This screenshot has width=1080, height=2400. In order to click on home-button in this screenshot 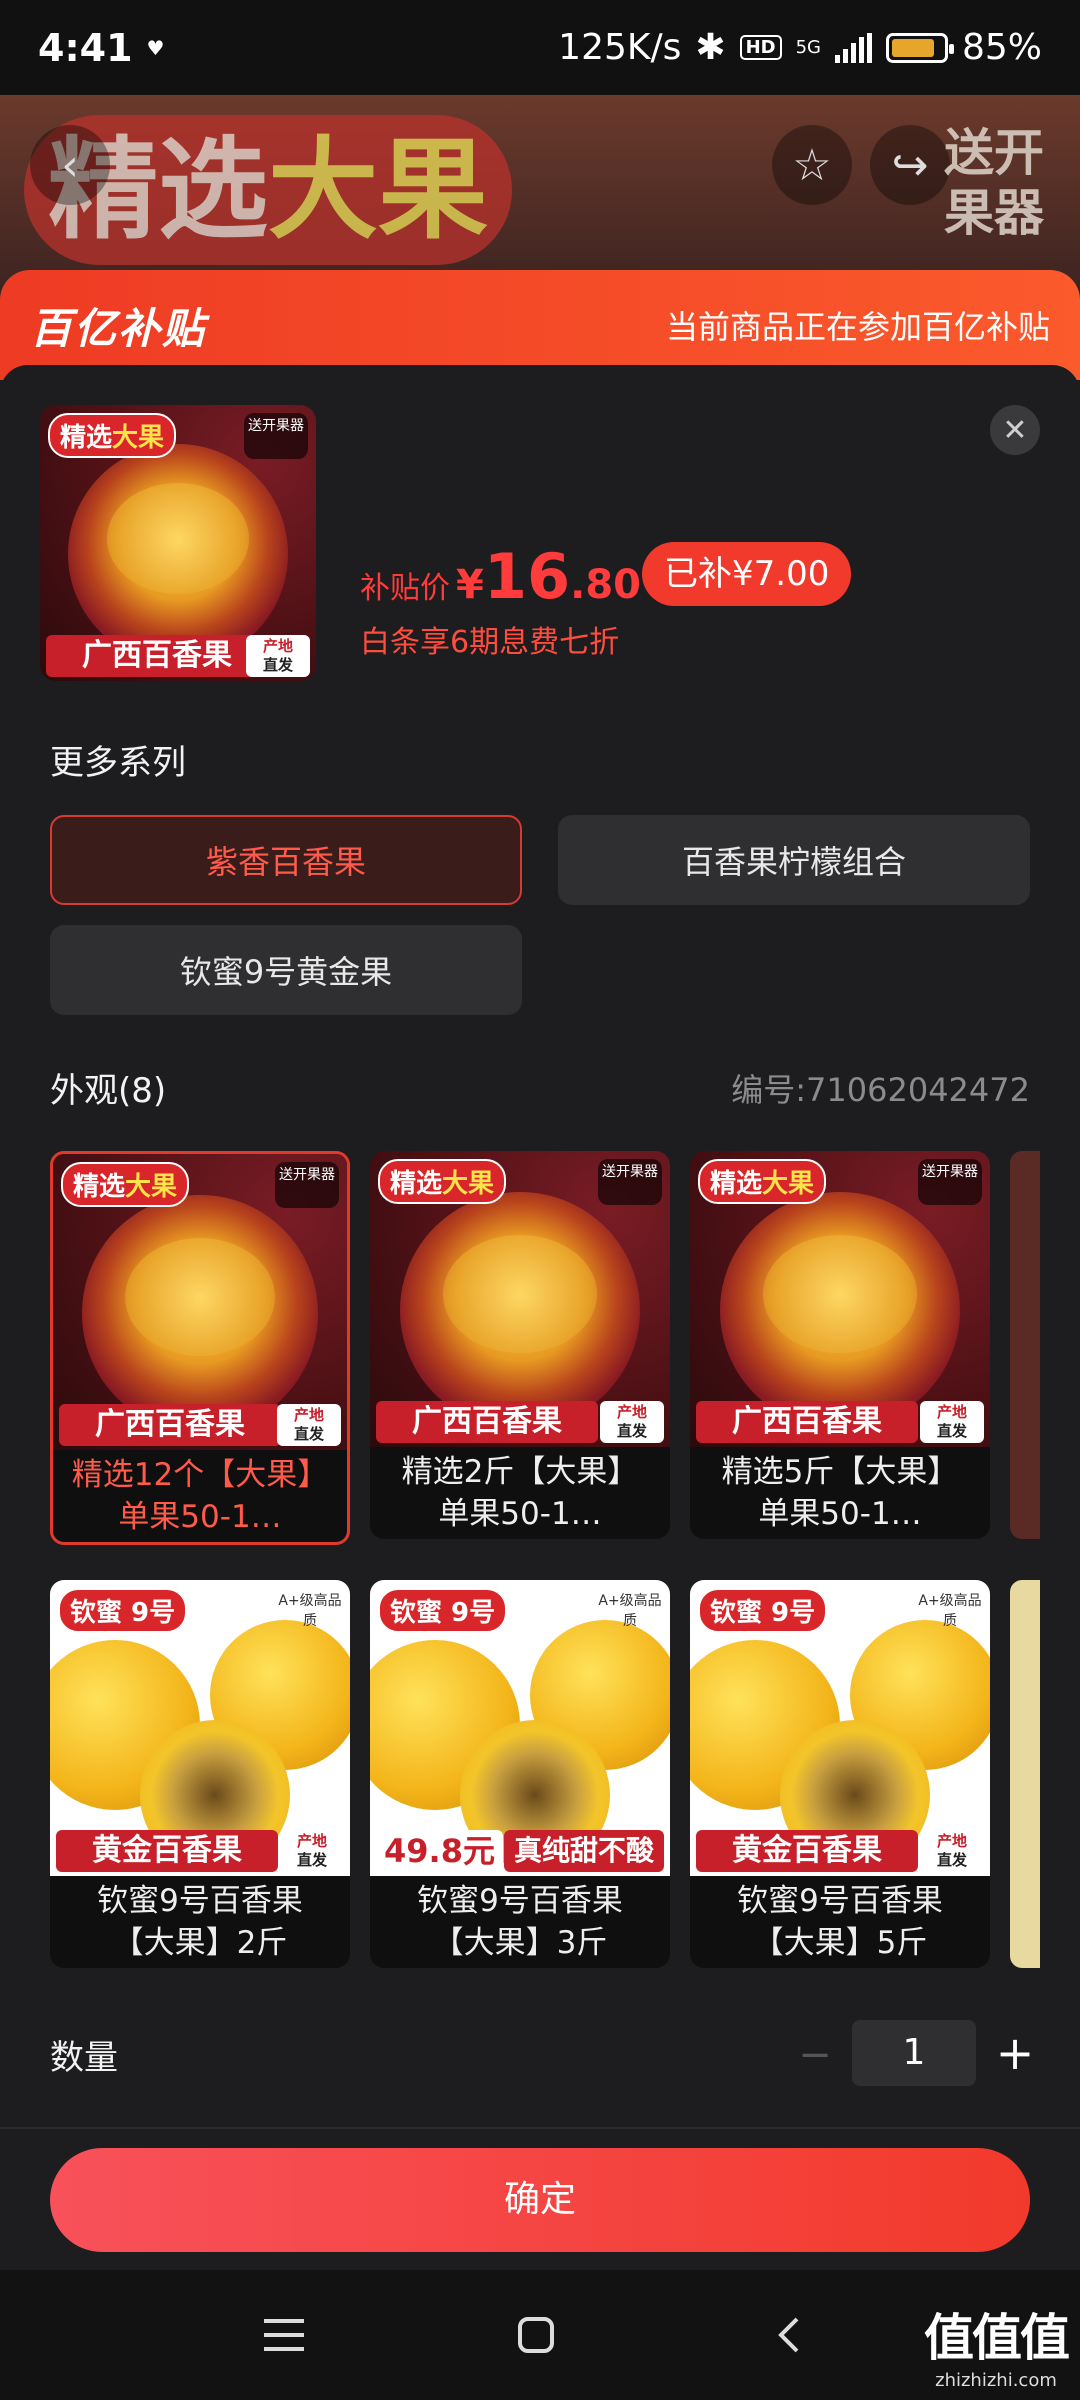, I will do `click(536, 2335)`.